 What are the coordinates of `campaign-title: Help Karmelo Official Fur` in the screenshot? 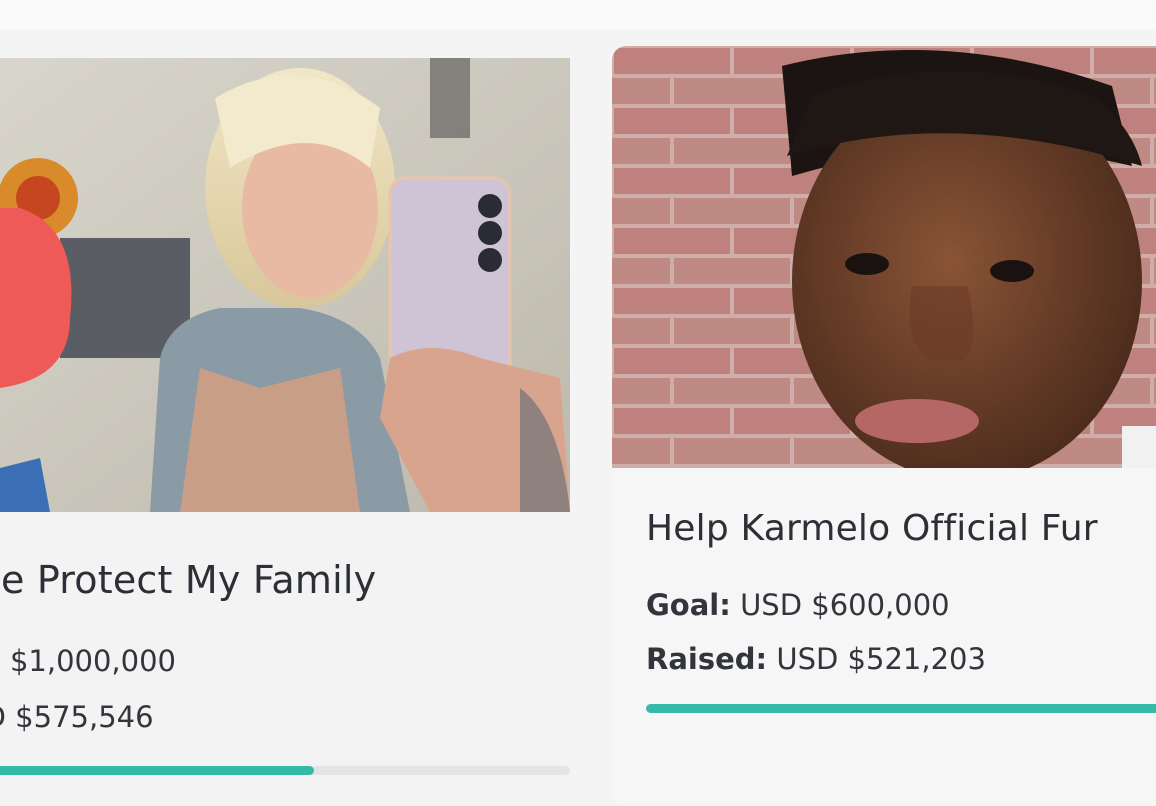 It's located at (872, 528).